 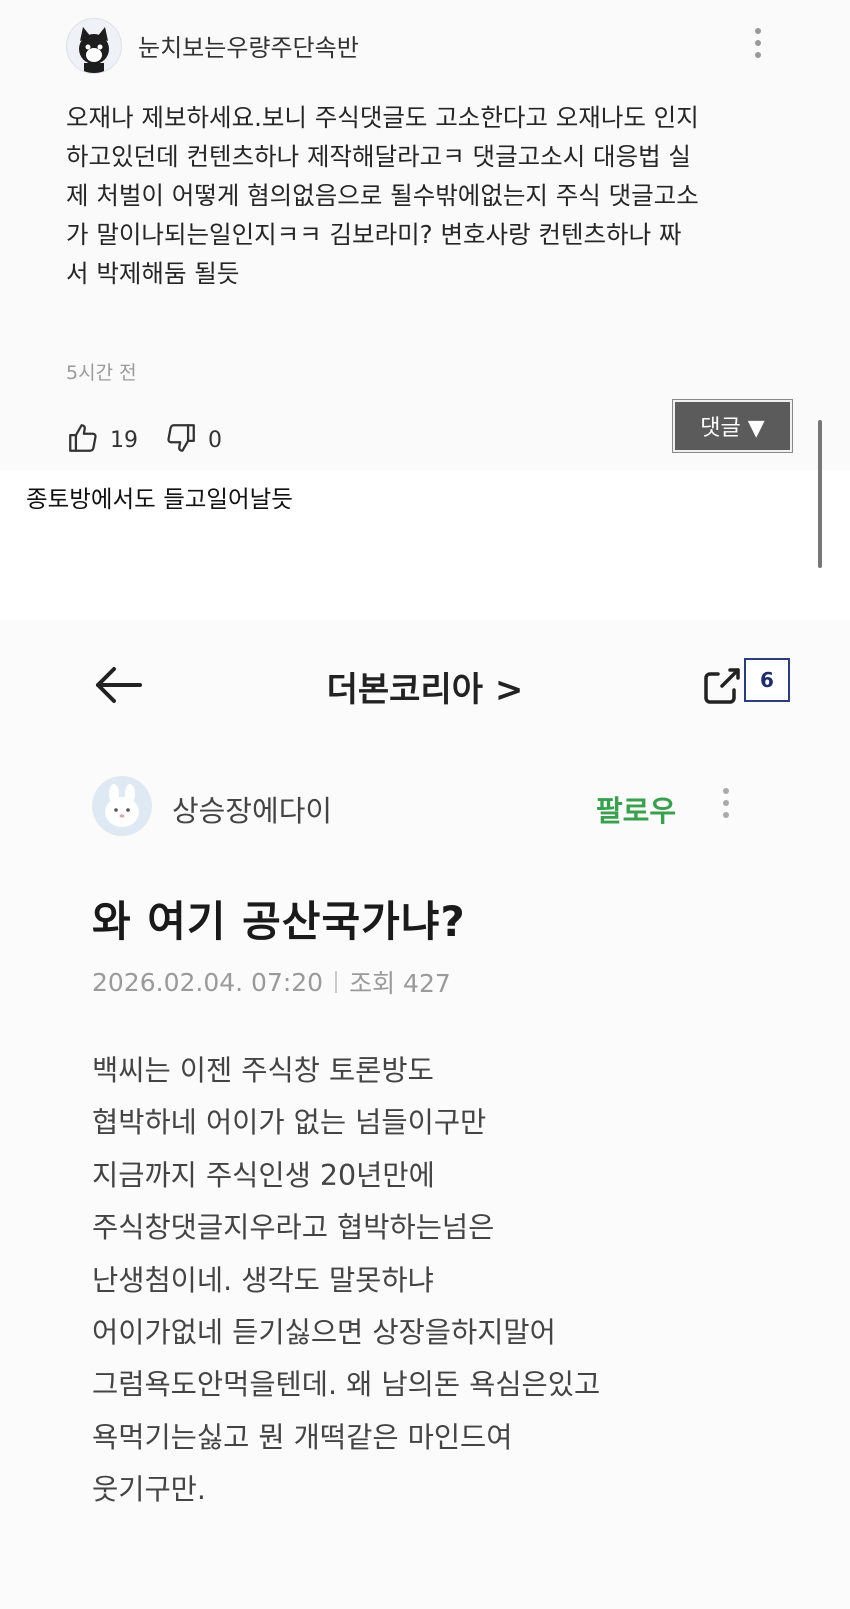 I want to click on post-views: 조회 427, so click(x=400, y=983).